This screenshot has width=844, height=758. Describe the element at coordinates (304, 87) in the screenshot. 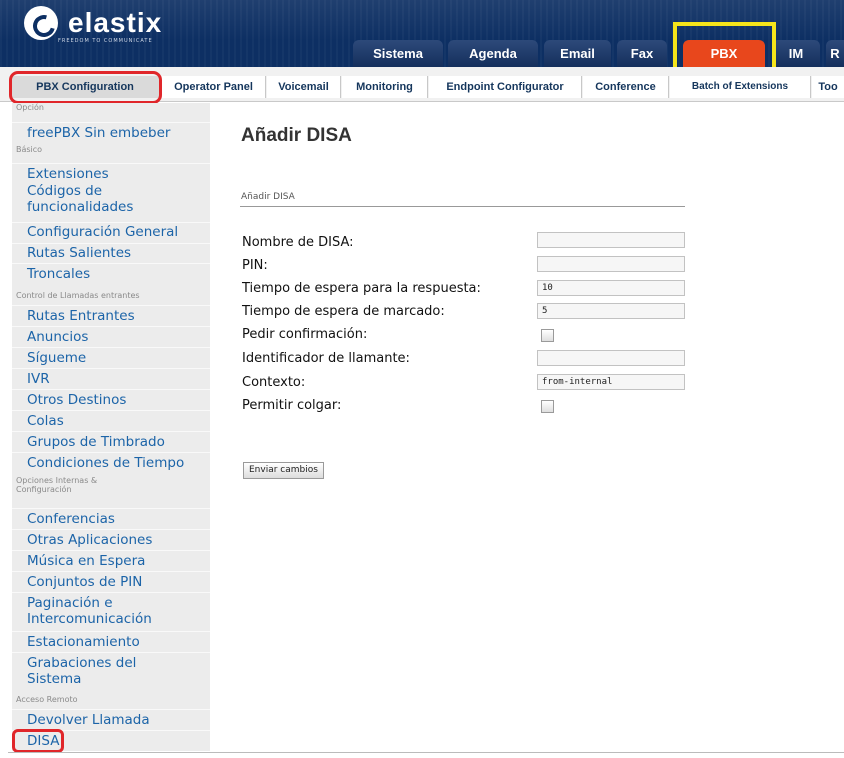

I see `subtab-voicemail: Voicemail` at that location.